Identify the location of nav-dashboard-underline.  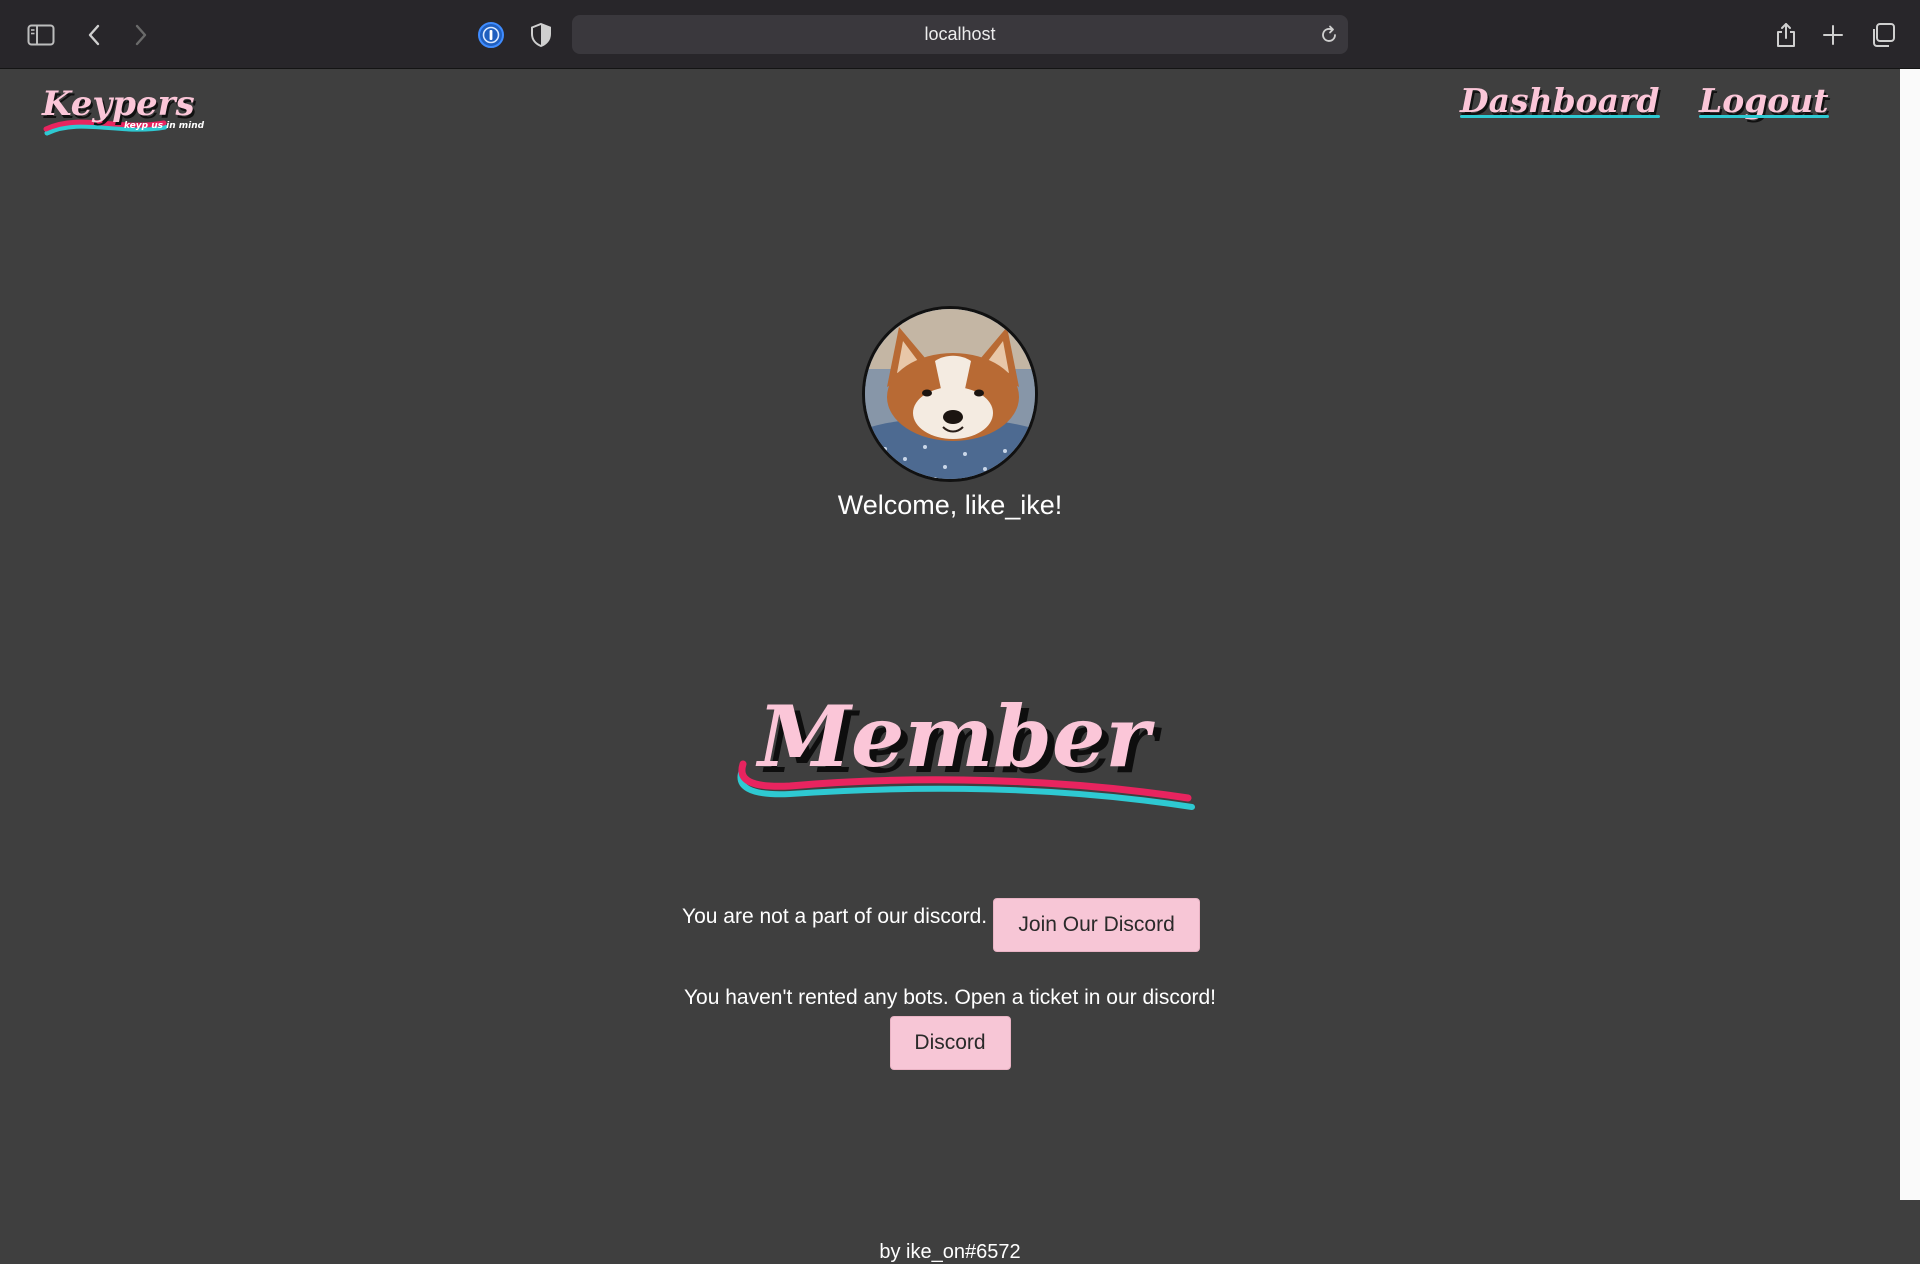
(1560, 116).